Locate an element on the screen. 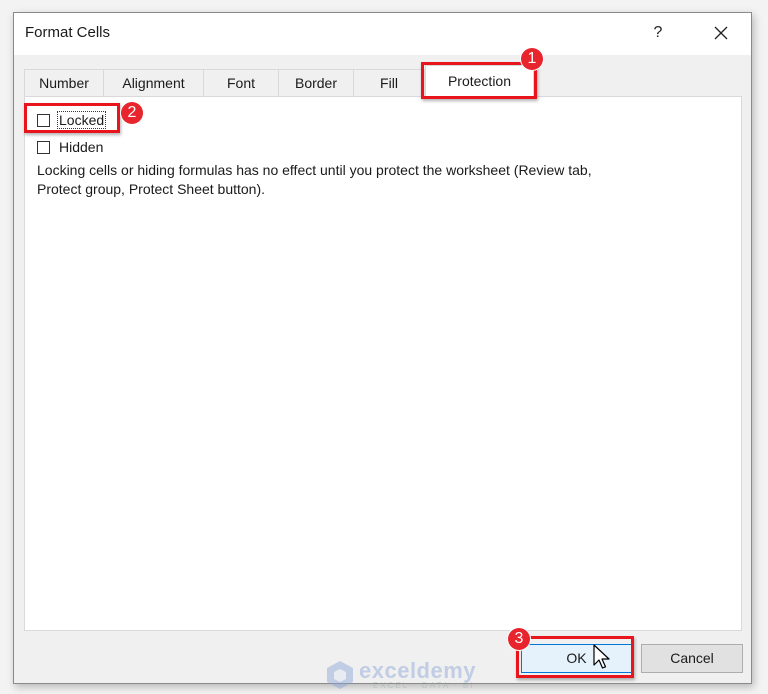 This screenshot has width=768, height=694. mouse-pointer-icon is located at coordinates (601, 656).